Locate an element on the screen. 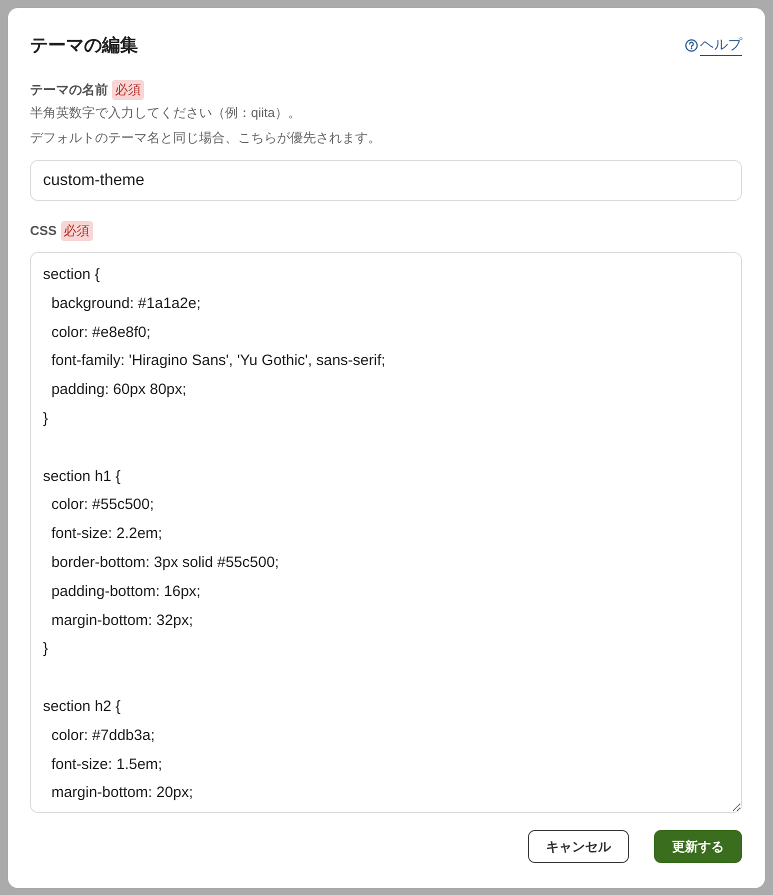 This screenshot has height=895, width=773. theme-name-input: custom-theme is located at coordinates (386, 180).